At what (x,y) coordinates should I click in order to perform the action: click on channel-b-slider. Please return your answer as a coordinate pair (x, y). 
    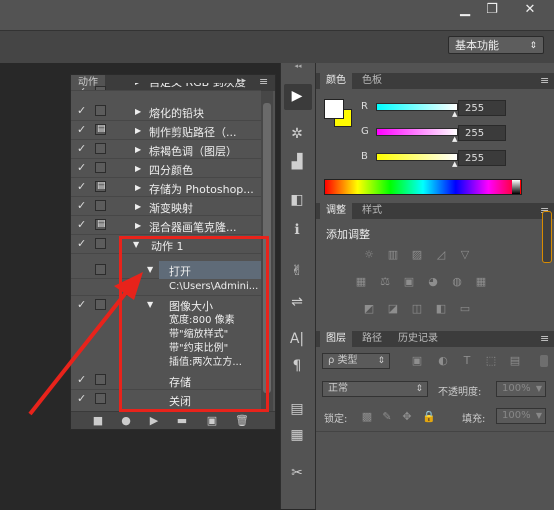
    Looking at the image, I should click on (417, 157).